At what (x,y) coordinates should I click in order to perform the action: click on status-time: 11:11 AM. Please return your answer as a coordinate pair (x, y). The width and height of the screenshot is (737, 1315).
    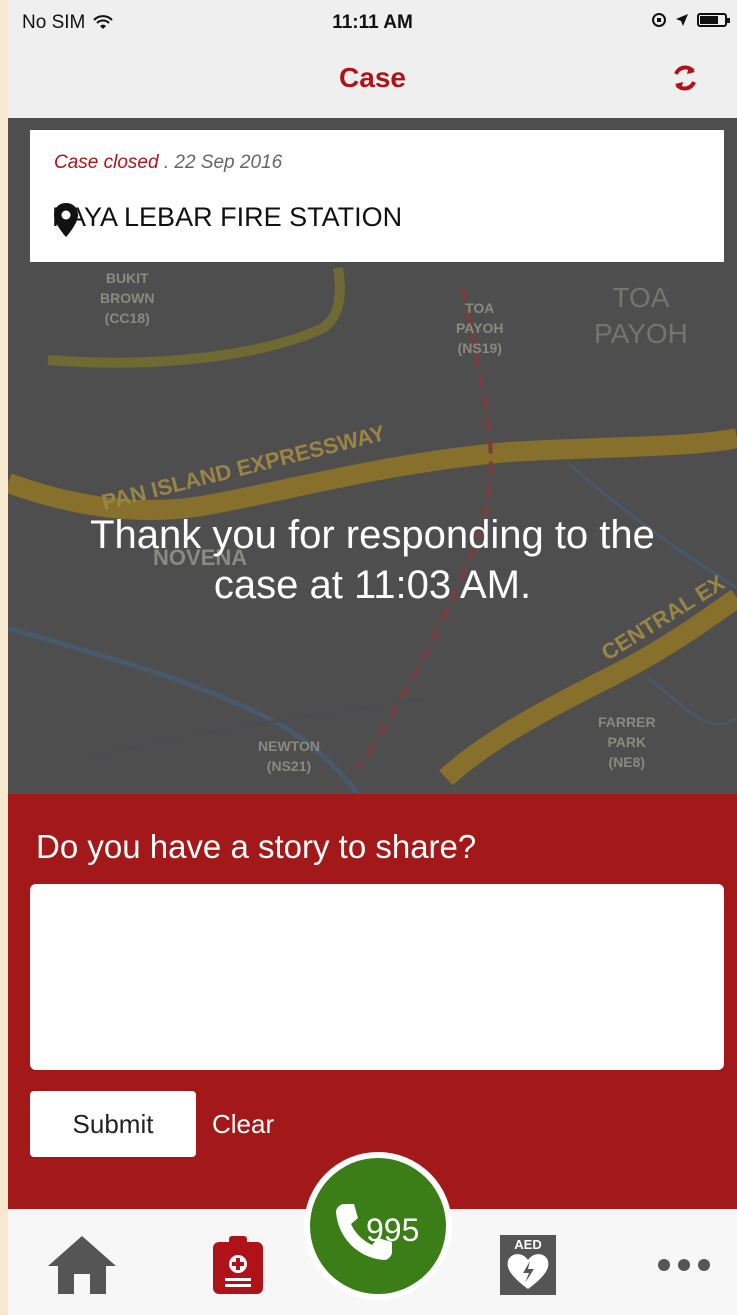
    Looking at the image, I should click on (372, 22).